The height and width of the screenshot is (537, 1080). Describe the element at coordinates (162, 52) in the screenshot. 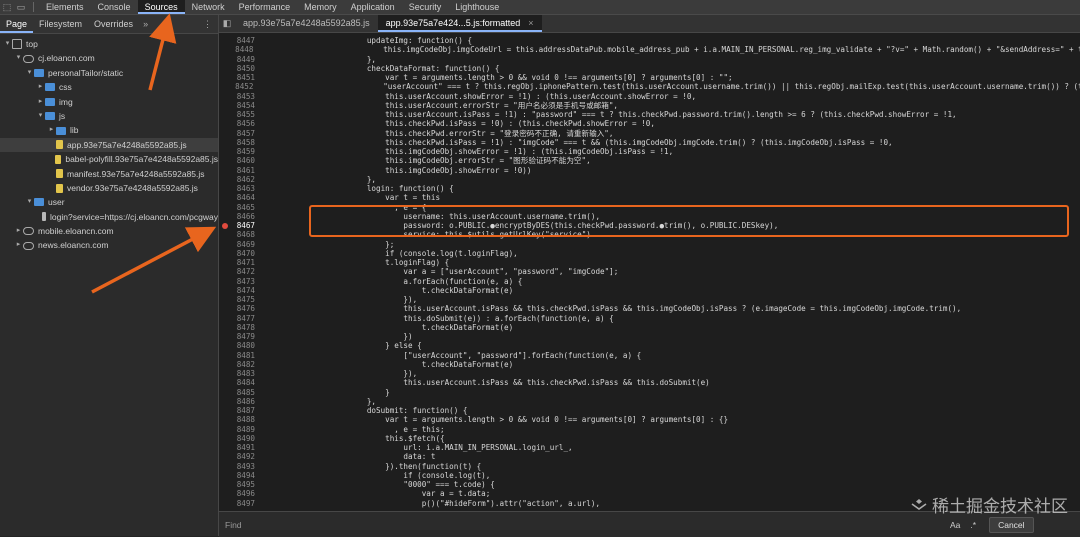

I see `arrow-to-sources-tab` at that location.